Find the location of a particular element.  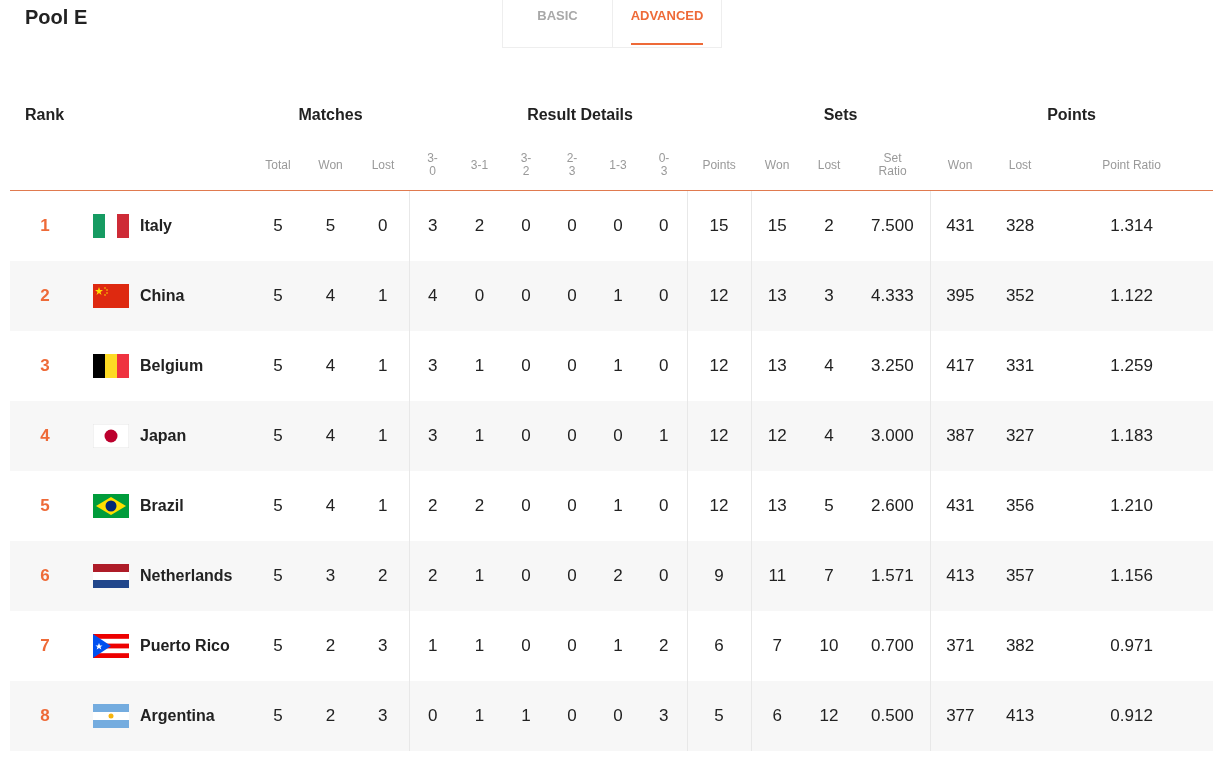

table-cell: 7 is located at coordinates (829, 575).